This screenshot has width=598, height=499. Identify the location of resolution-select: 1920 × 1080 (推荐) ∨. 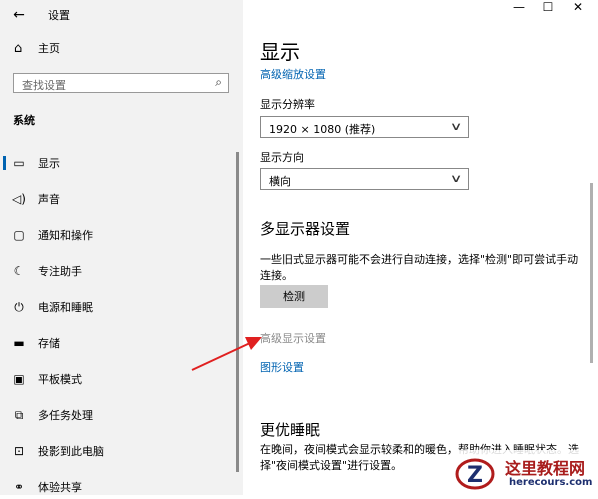
(364, 127).